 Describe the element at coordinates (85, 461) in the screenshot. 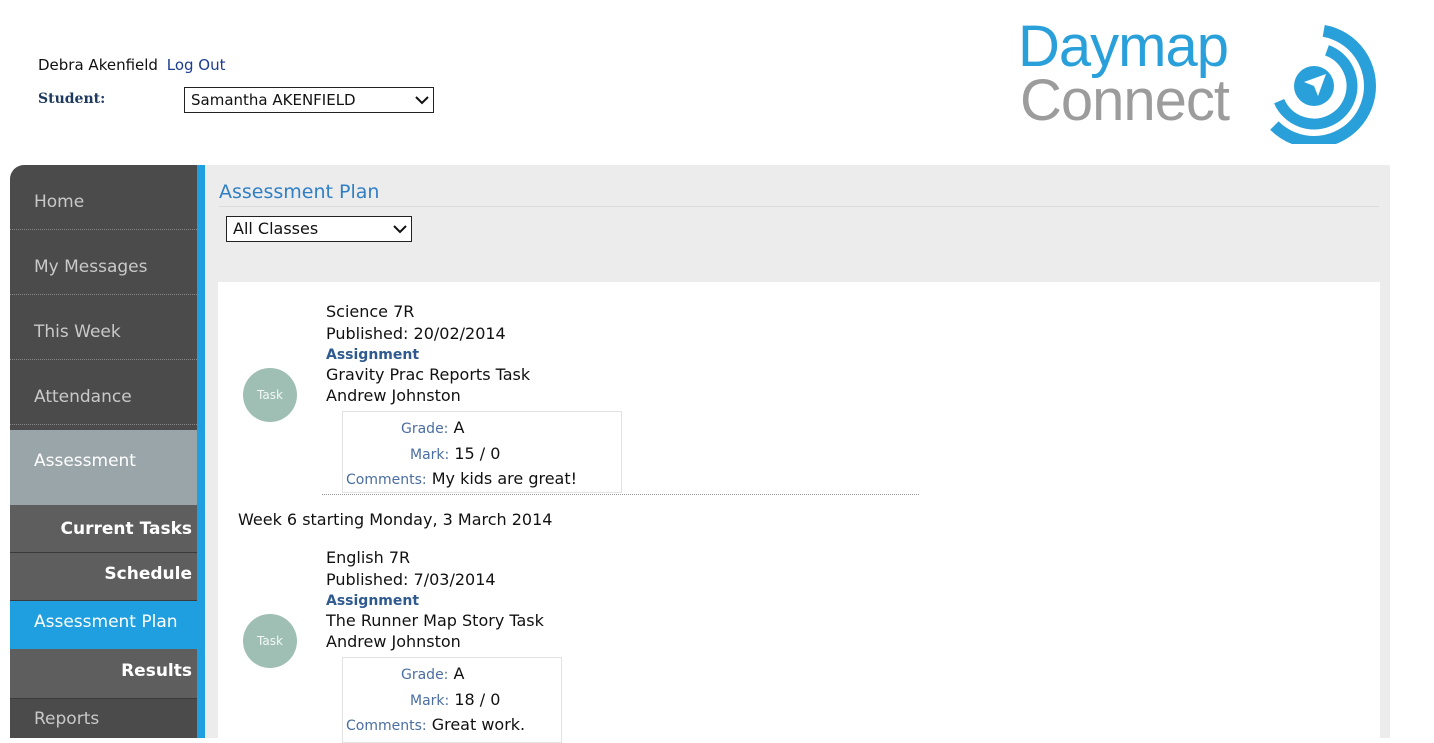

I see `sidebar-item-label: Assessment` at that location.